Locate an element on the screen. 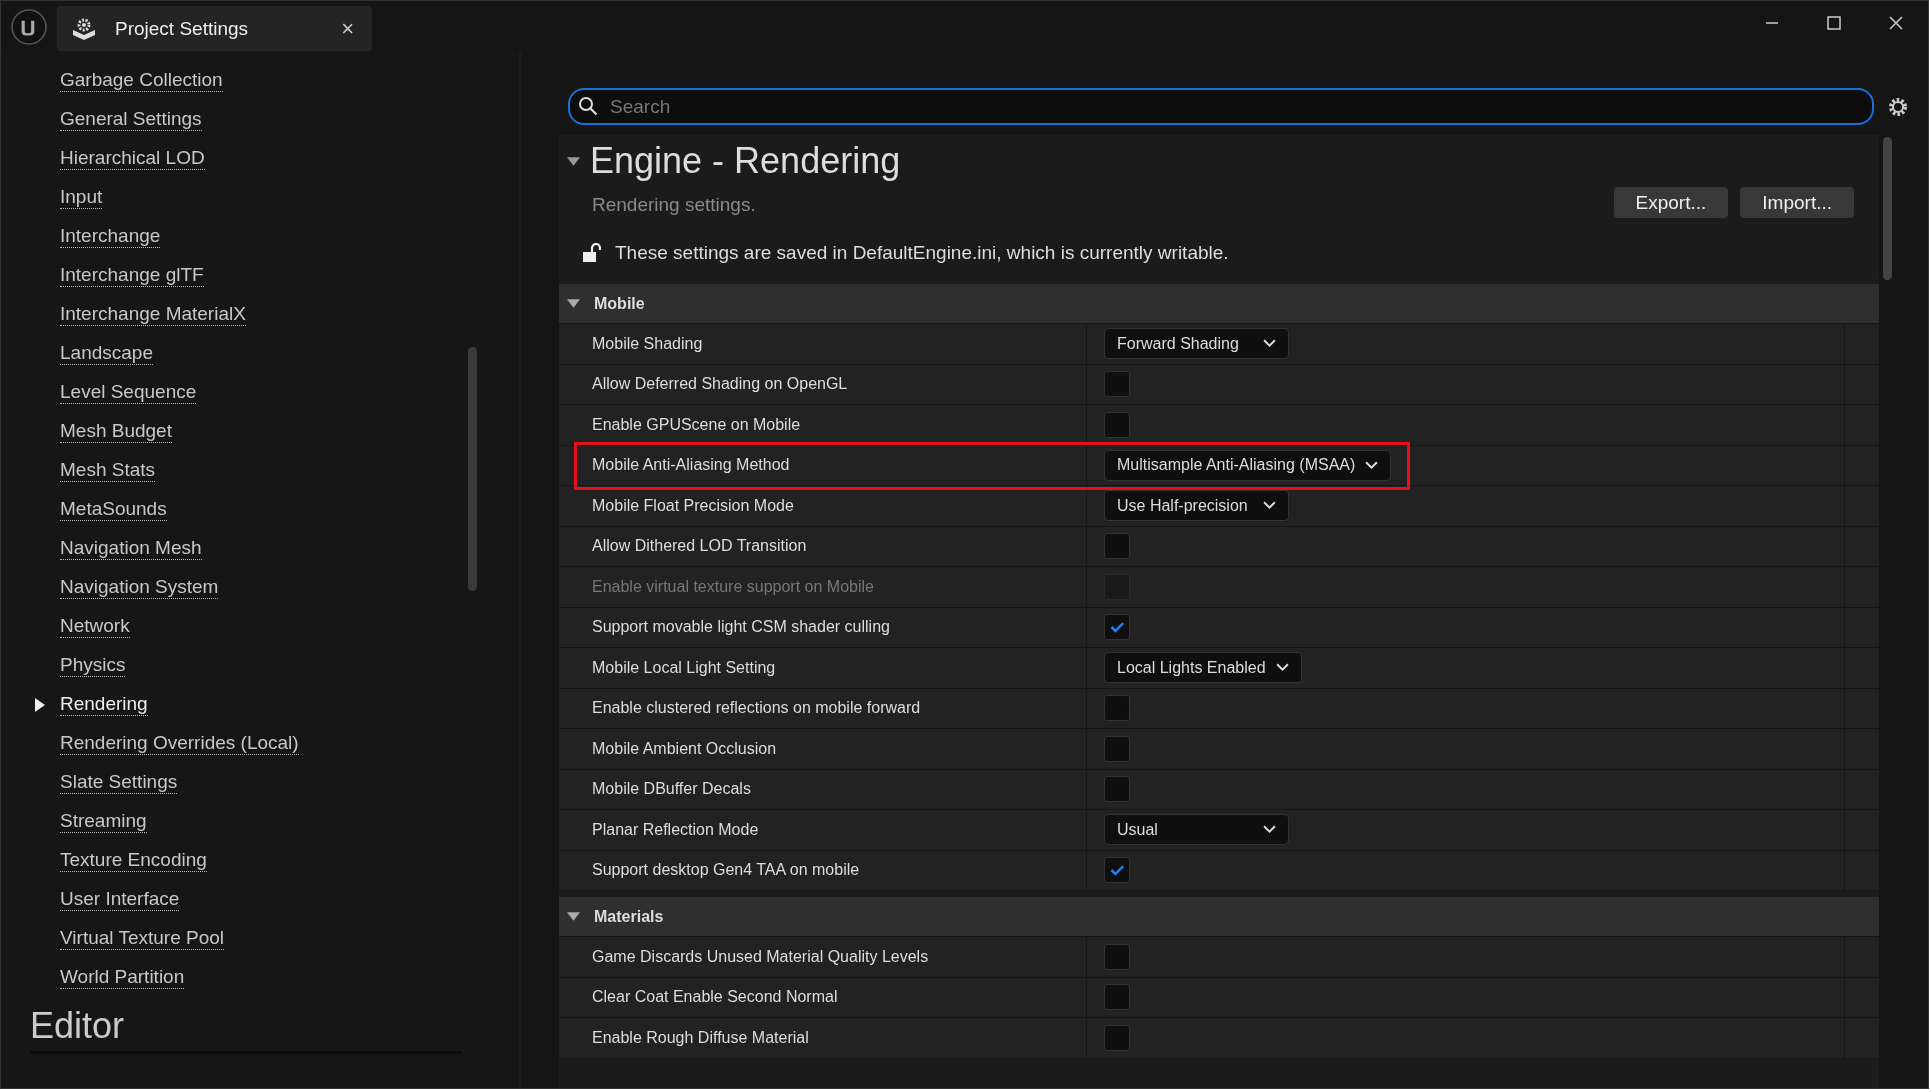 The width and height of the screenshot is (1929, 1089). sidebar-link: Rendering is located at coordinates (104, 704).